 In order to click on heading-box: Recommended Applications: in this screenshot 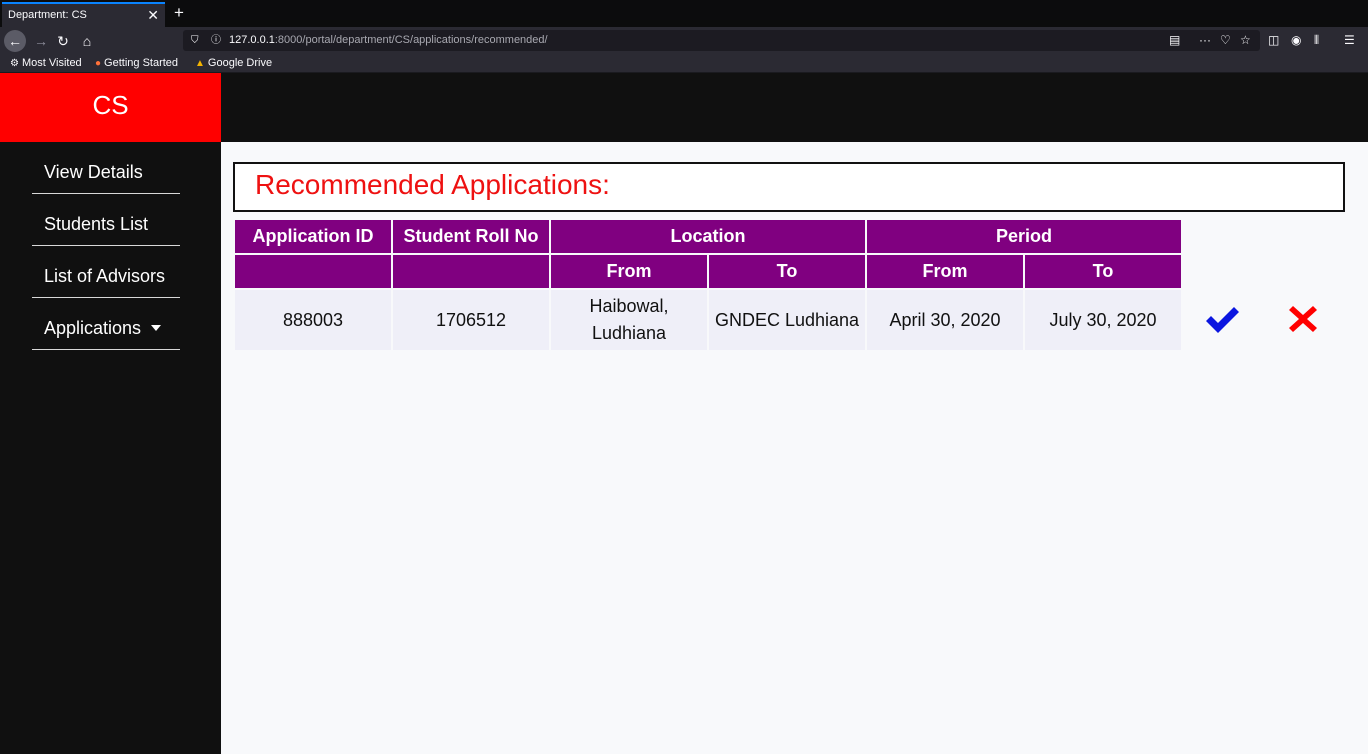, I will do `click(789, 187)`.